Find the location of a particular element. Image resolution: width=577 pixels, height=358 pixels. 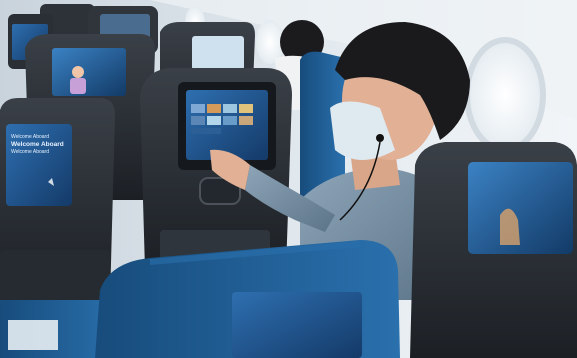

seatback-screen-foreground is located at coordinates (297, 325).